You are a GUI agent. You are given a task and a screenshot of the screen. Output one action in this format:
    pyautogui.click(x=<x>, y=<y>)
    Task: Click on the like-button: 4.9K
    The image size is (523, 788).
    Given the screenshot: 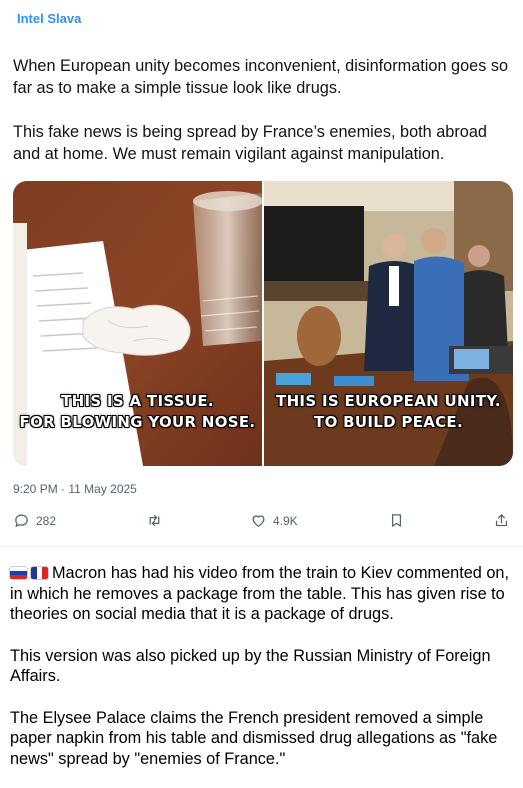 What is the action you would take?
    pyautogui.click(x=274, y=520)
    